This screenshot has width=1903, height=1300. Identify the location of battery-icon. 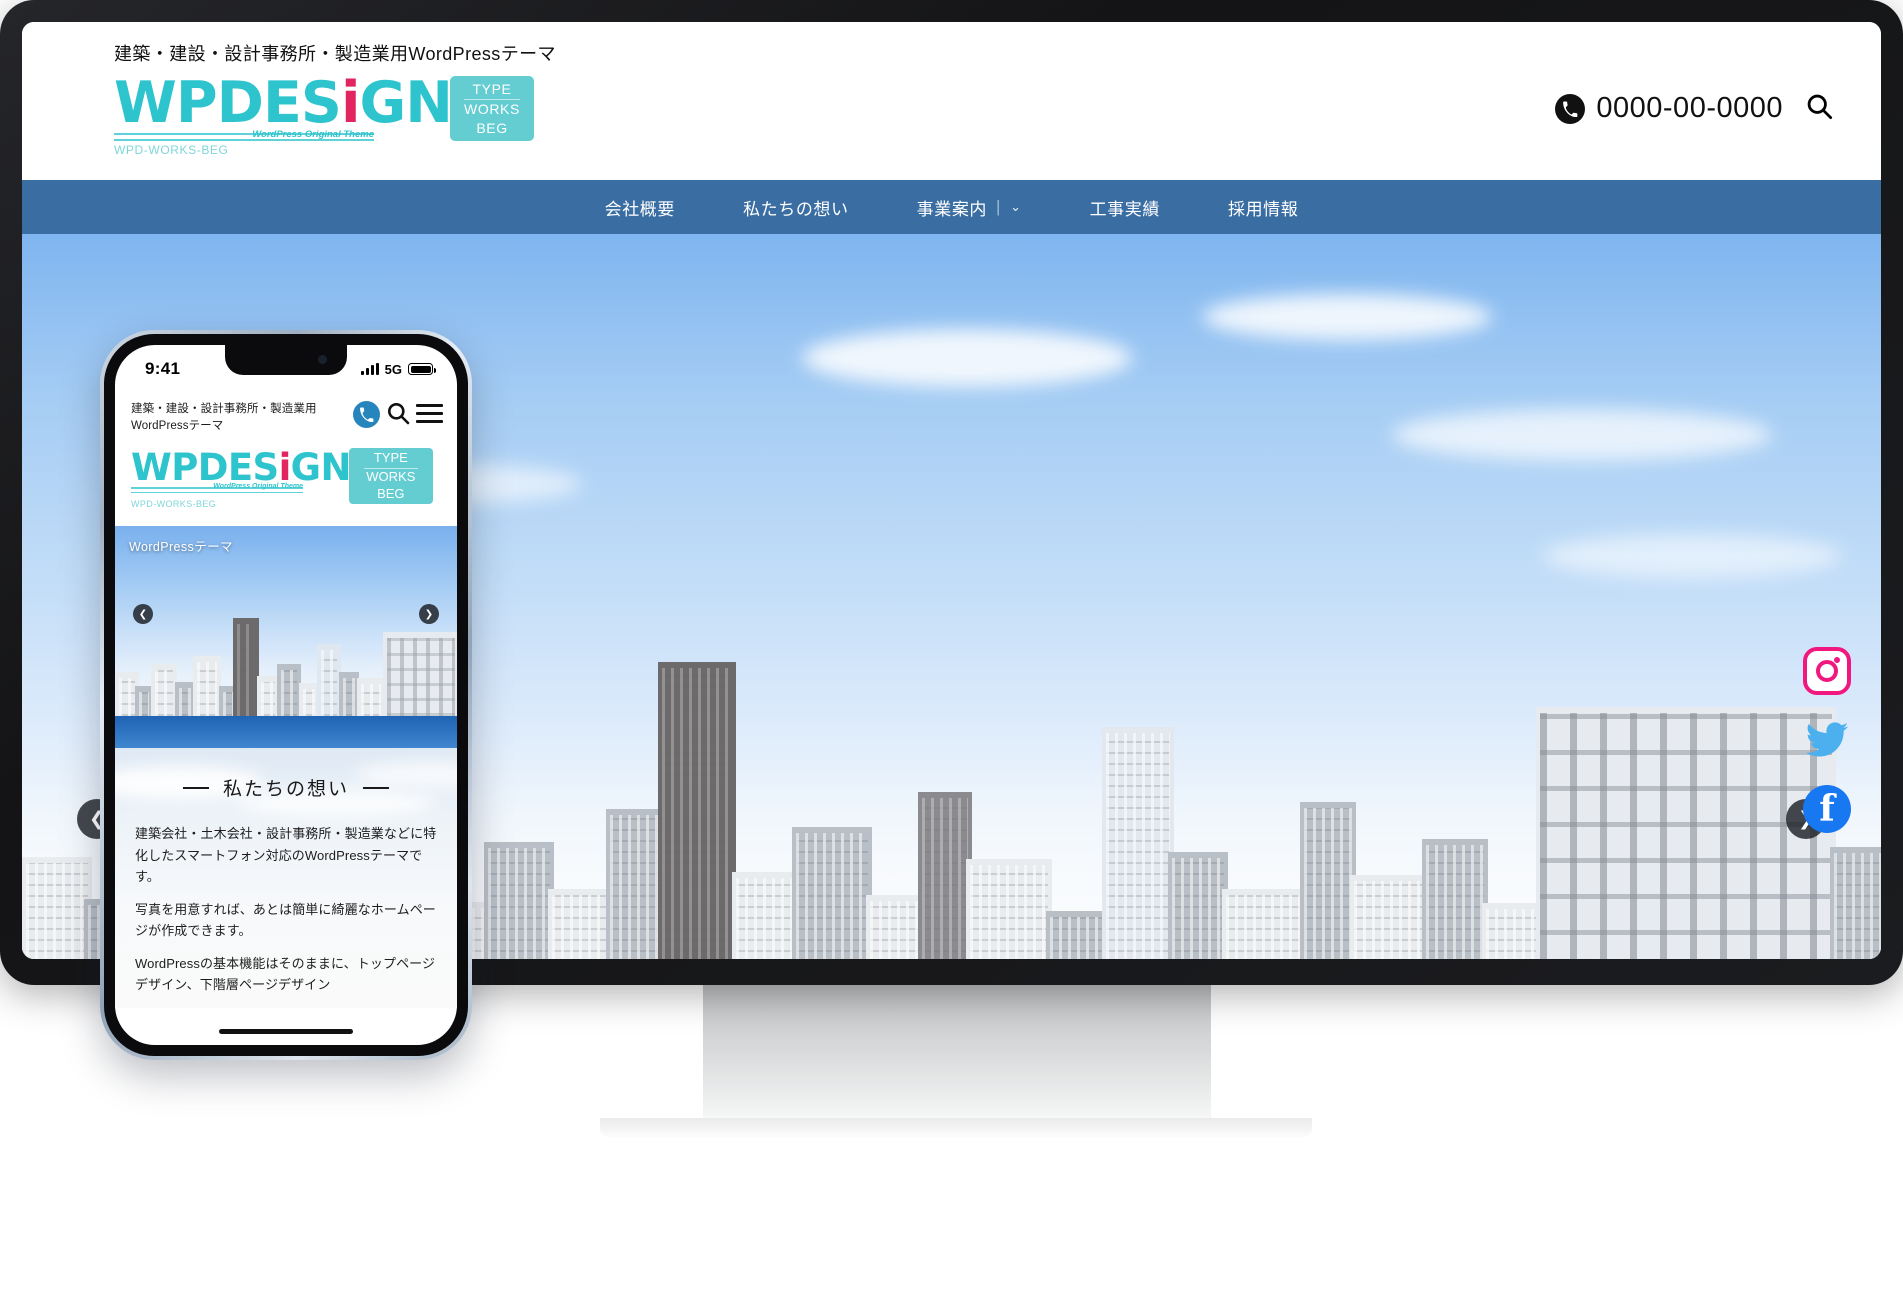
(422, 369).